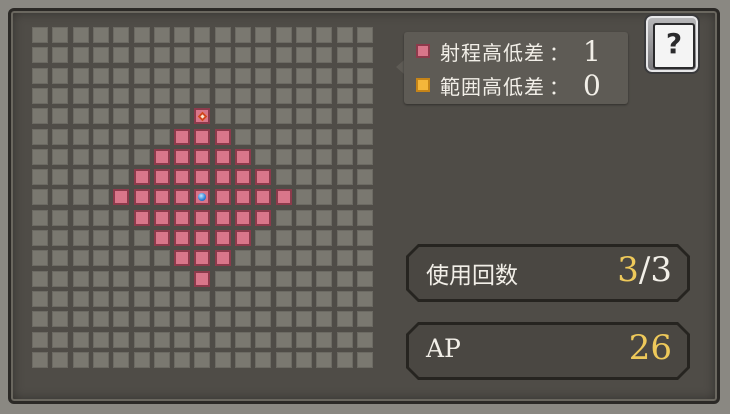 This screenshot has width=730, height=414. I want to click on uses-current: 3, so click(628, 270).